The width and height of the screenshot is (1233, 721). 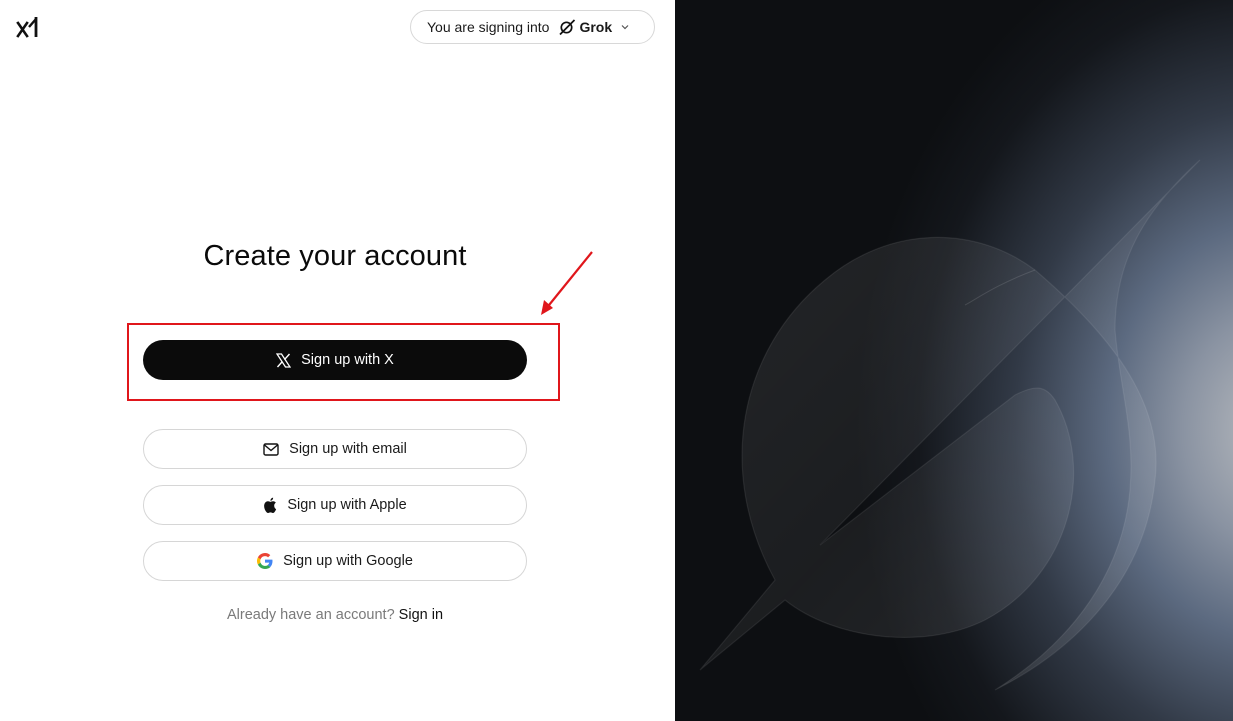 I want to click on sign-up-with-x-button: Sign up with X, so click(x=335, y=360).